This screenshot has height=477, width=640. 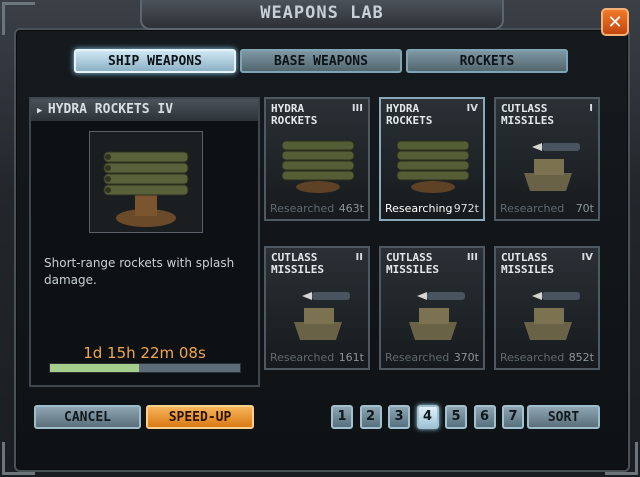 What do you see at coordinates (321, 61) in the screenshot?
I see `tab-base-weapons: BASE WEAPONS` at bounding box center [321, 61].